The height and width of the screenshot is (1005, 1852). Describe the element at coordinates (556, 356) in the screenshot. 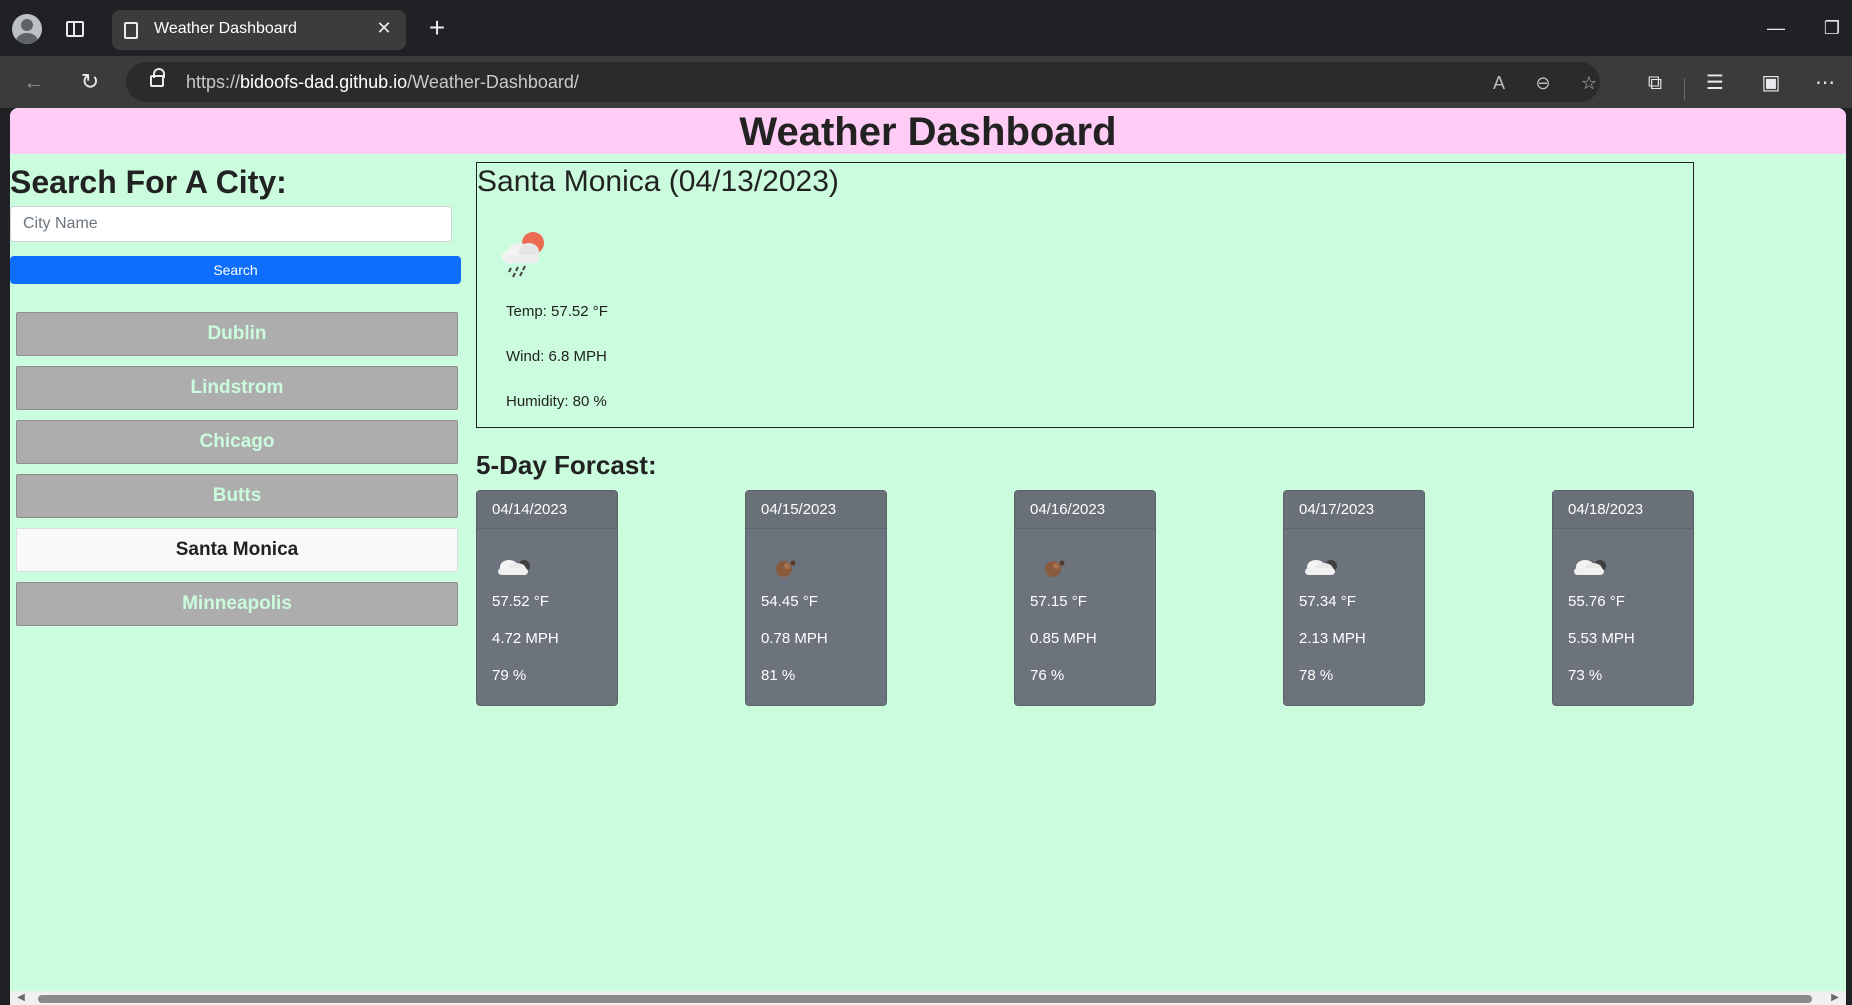

I see `current-wind: Wind: 6.8 MPH` at that location.